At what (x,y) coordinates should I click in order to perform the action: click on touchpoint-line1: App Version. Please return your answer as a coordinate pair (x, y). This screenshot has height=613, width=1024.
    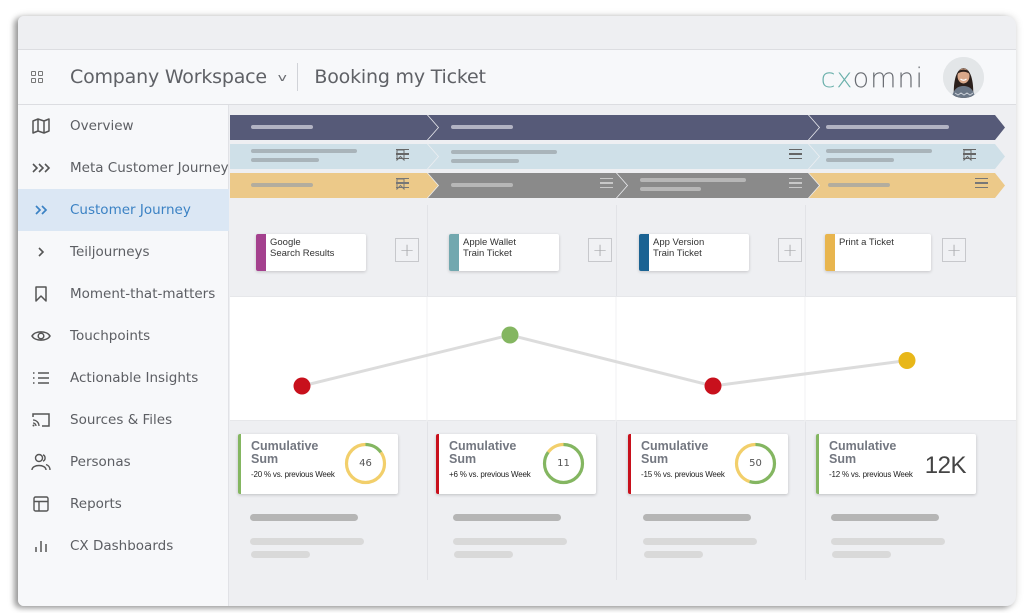
    Looking at the image, I should click on (679, 242).